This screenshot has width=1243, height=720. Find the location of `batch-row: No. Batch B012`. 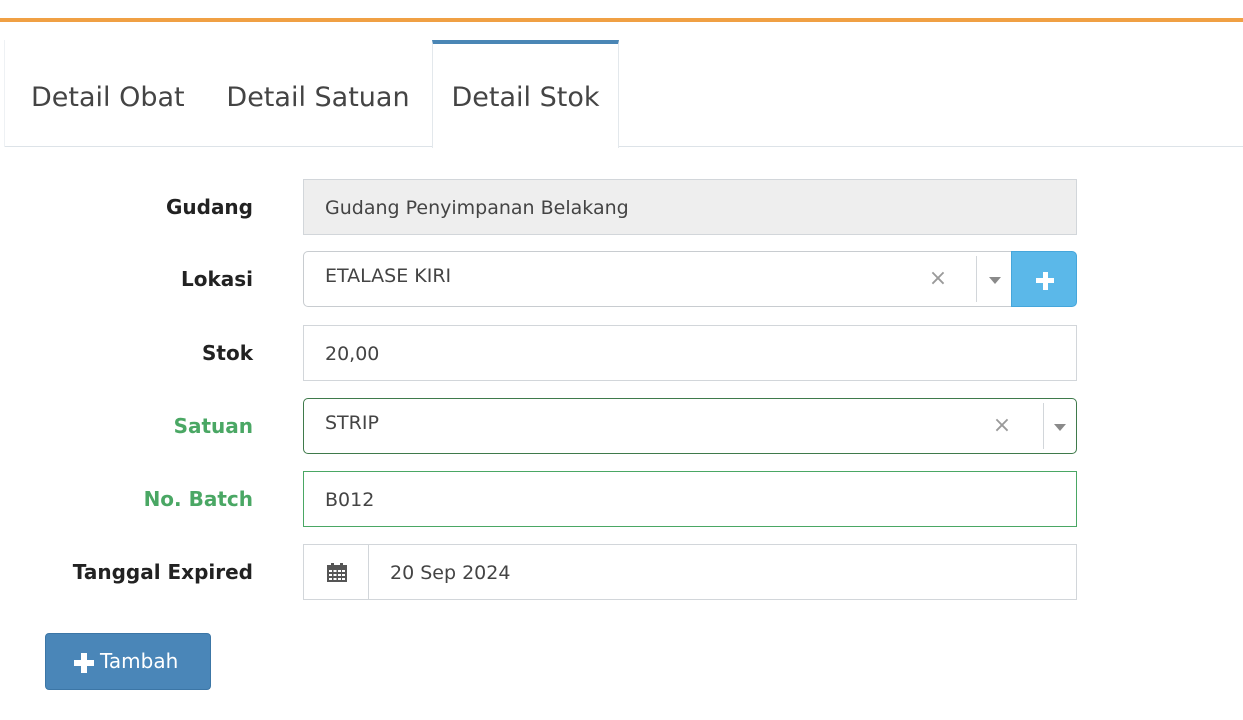

batch-row: No. Batch B012 is located at coordinates (621, 499).